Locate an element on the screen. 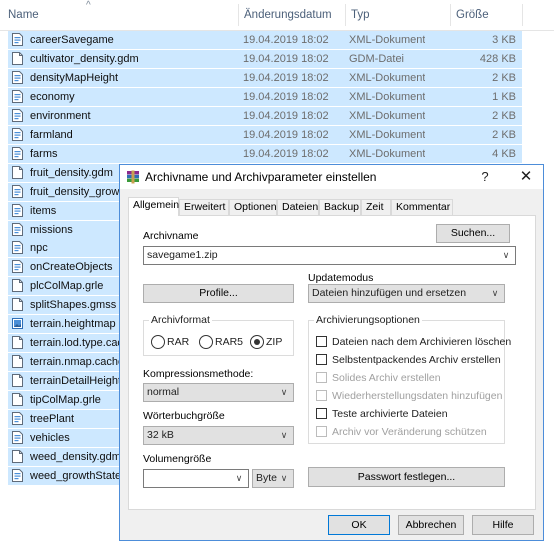 This screenshot has height=549, width=554. radio-rar5: RAR5 is located at coordinates (221, 342).